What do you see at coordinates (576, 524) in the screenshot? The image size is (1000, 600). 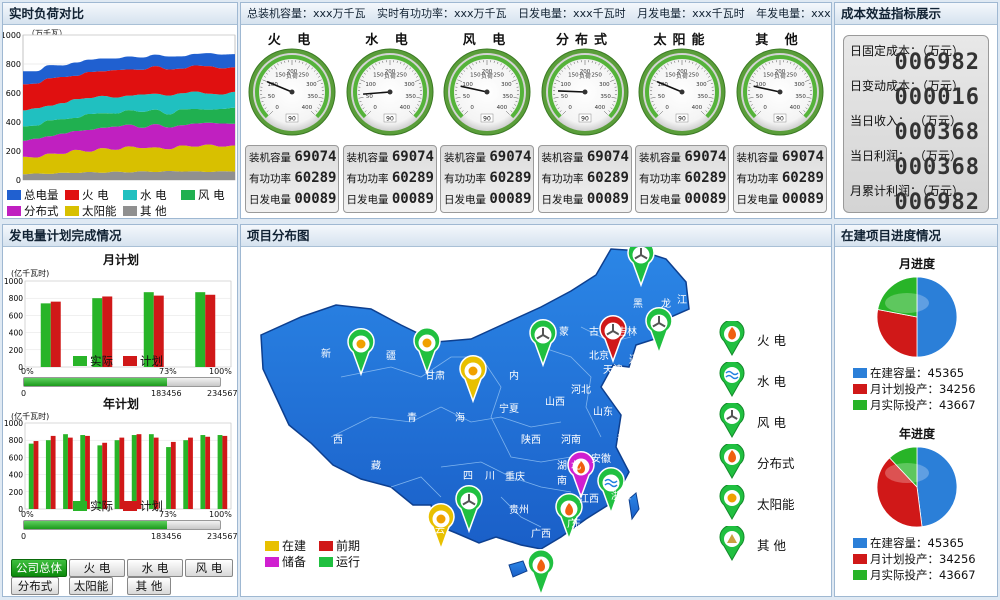 I see `province-label: 东` at bounding box center [576, 524].